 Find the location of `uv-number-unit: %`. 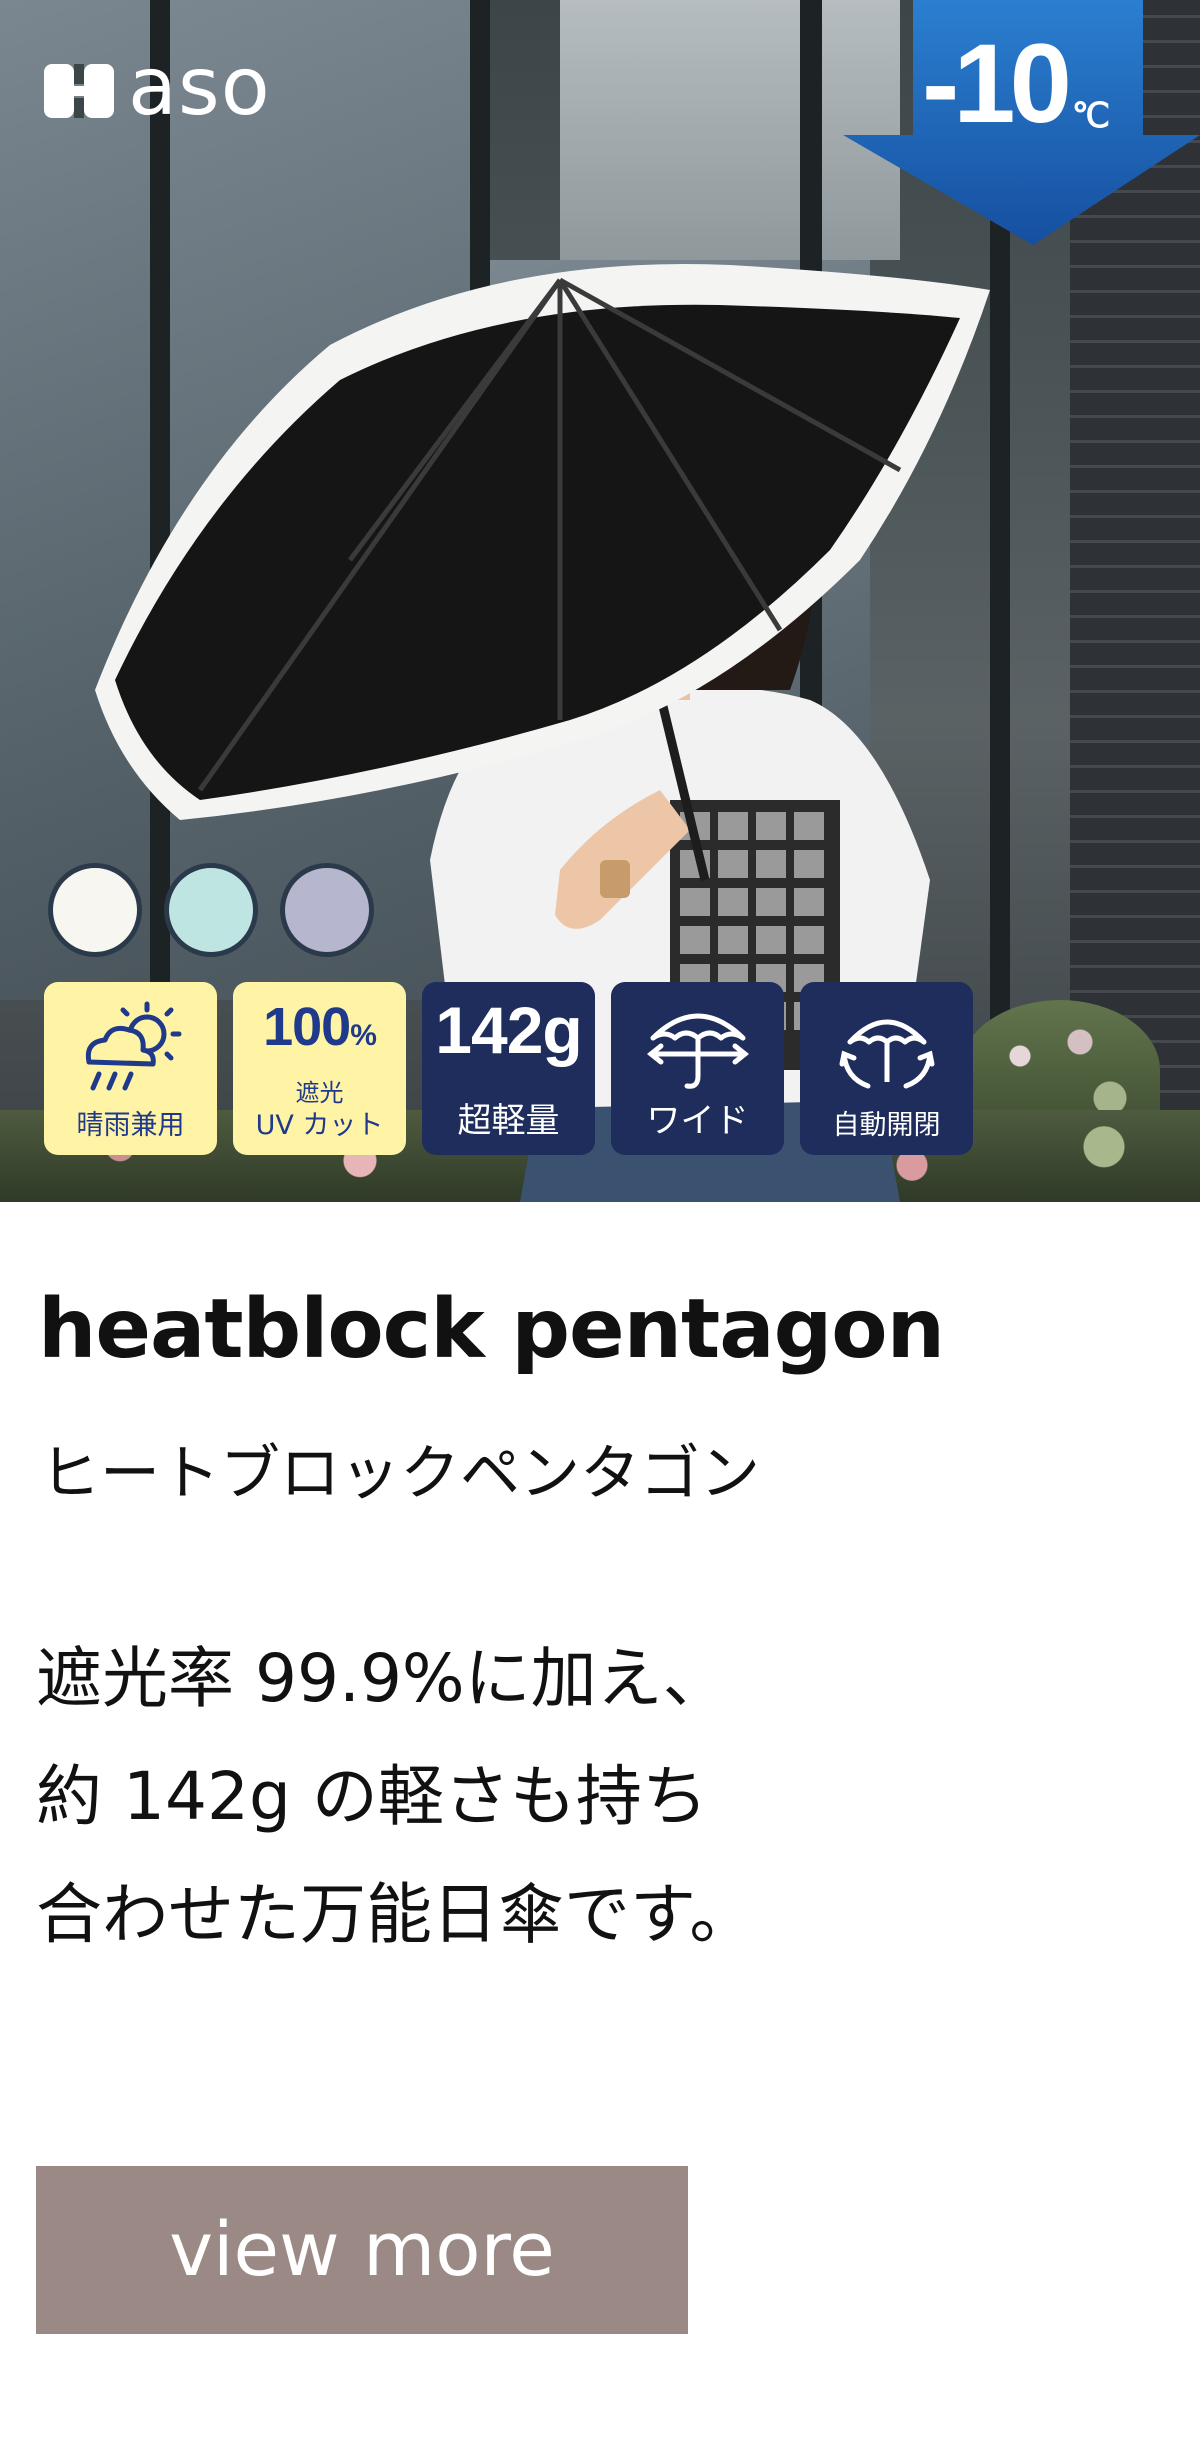

uv-number-unit: % is located at coordinates (363, 1035).